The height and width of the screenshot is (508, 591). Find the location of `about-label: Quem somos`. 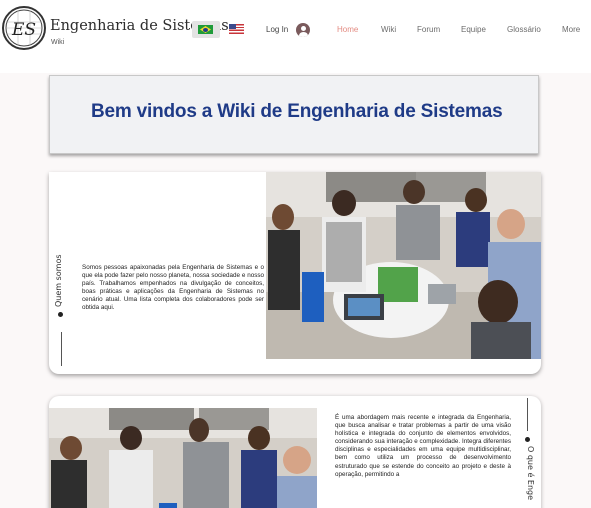

about-label: Quem somos is located at coordinates (62, 285).